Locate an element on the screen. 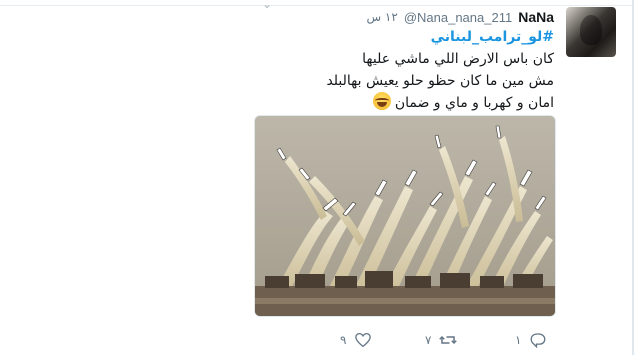  tweet-header: NaNa @Nana_nana_211 ١٢ س is located at coordinates (460, 17).